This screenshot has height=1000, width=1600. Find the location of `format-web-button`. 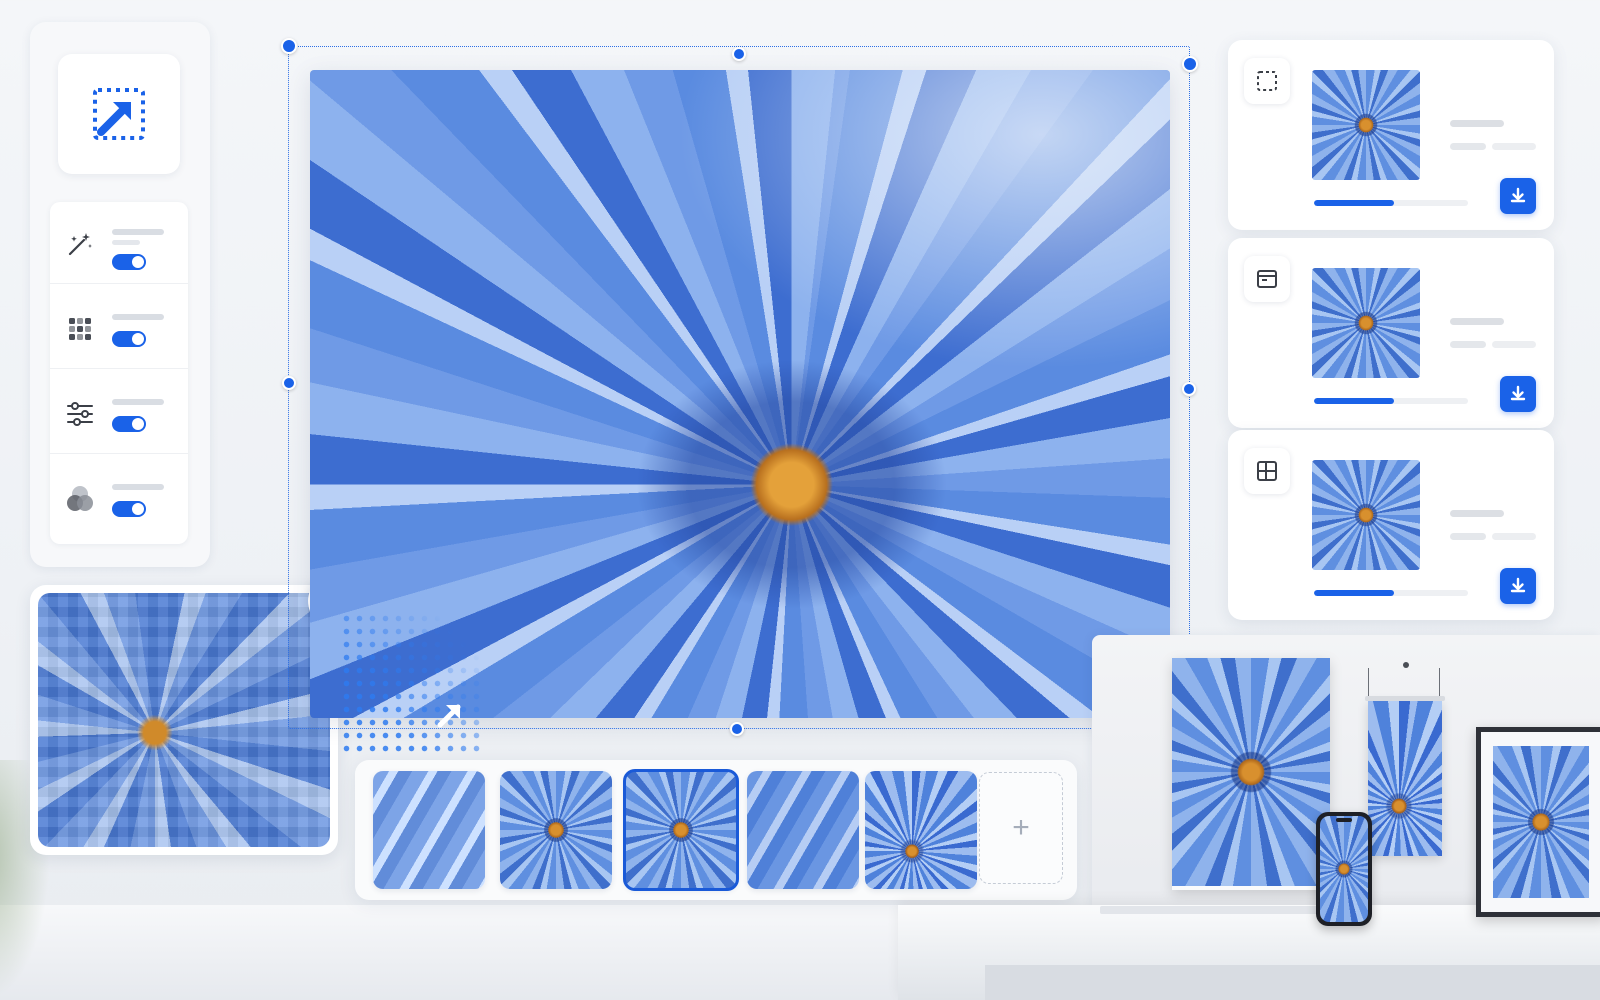

format-web-button is located at coordinates (1267, 279).